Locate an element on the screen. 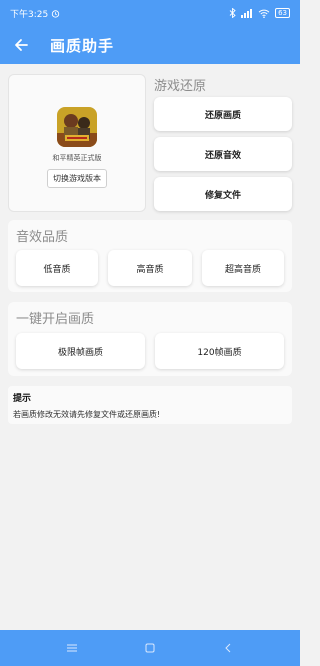  low-sound-button: 低音质 is located at coordinates (57, 268).